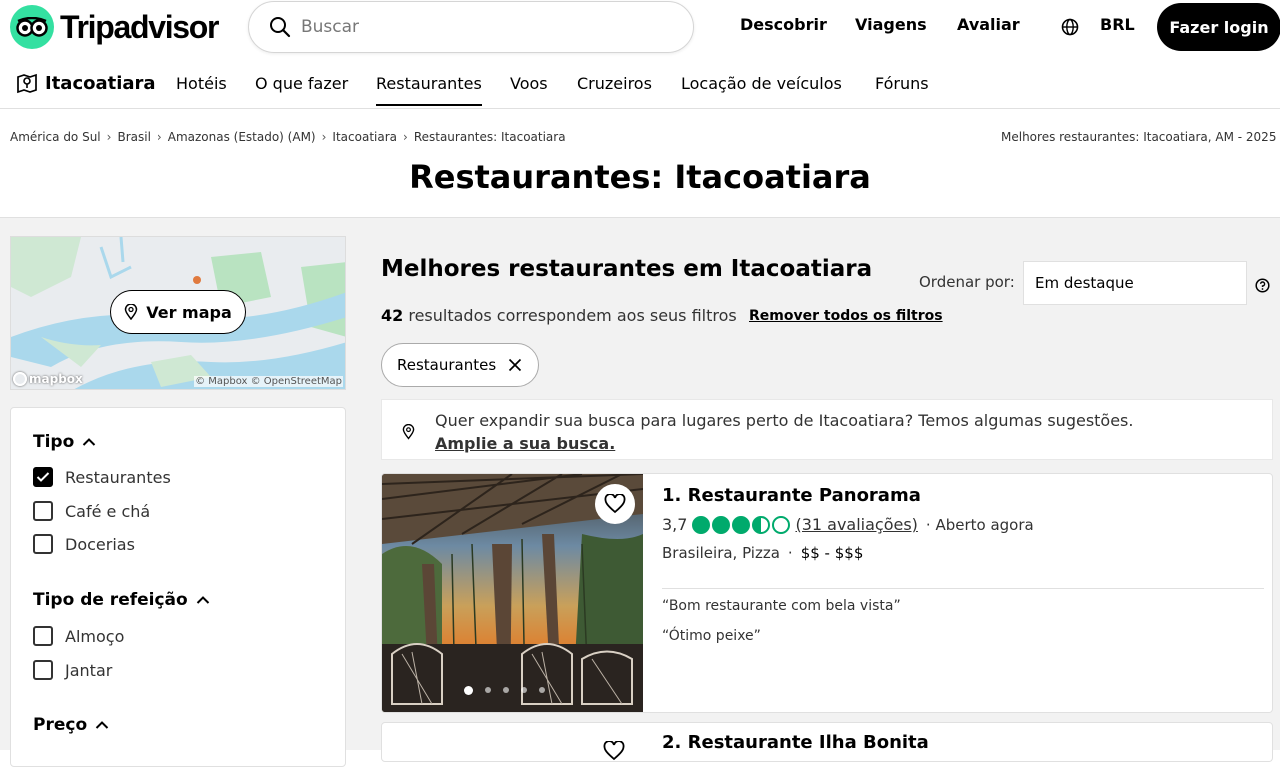 The height and width of the screenshot is (767, 1280). What do you see at coordinates (91, 511) in the screenshot?
I see `filter-option-cafe: Café e chá` at bounding box center [91, 511].